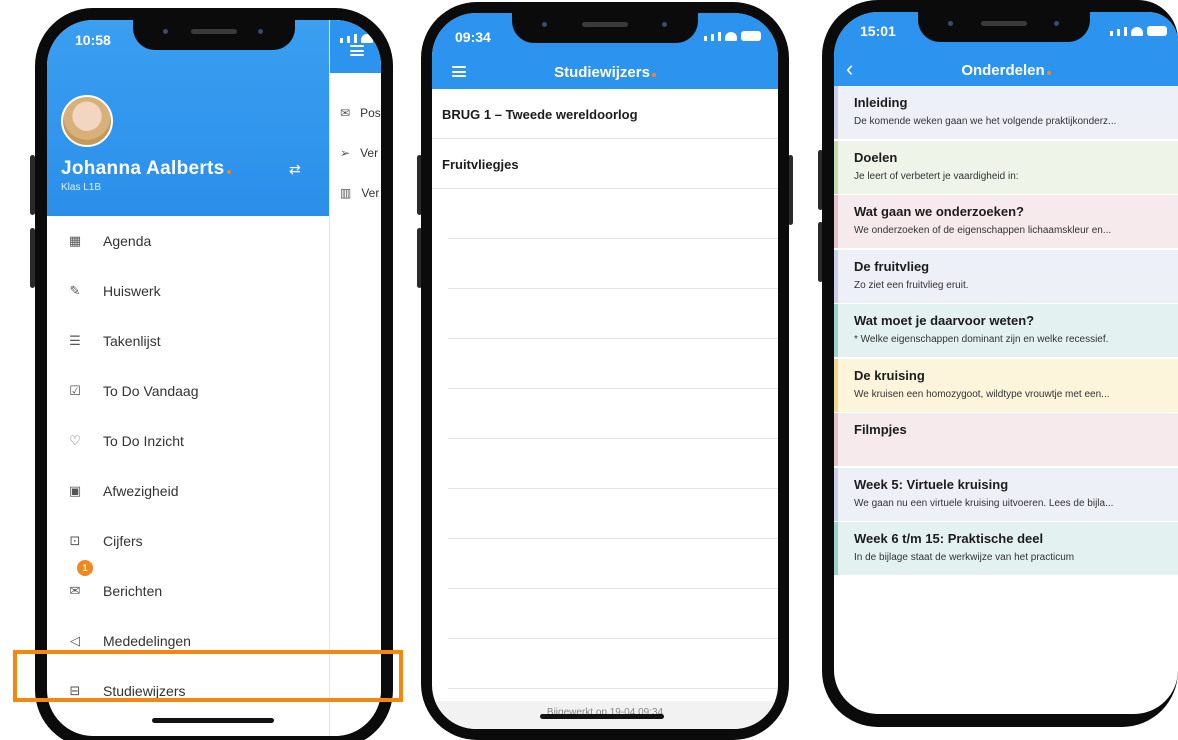 Image resolution: width=1178 pixels, height=740 pixels. Describe the element at coordinates (295, 169) in the screenshot. I see `switch-account-icon: ⇄` at that location.